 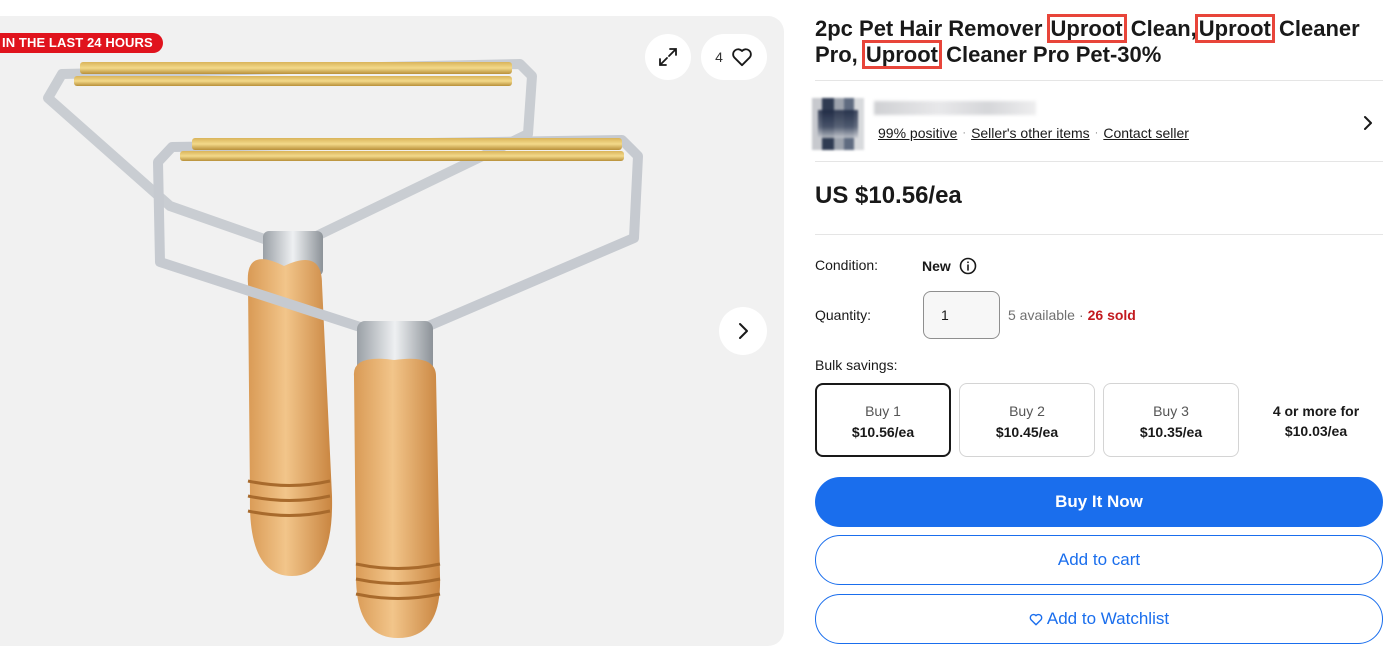 What do you see at coordinates (936, 266) in the screenshot?
I see `condition-value: New` at bounding box center [936, 266].